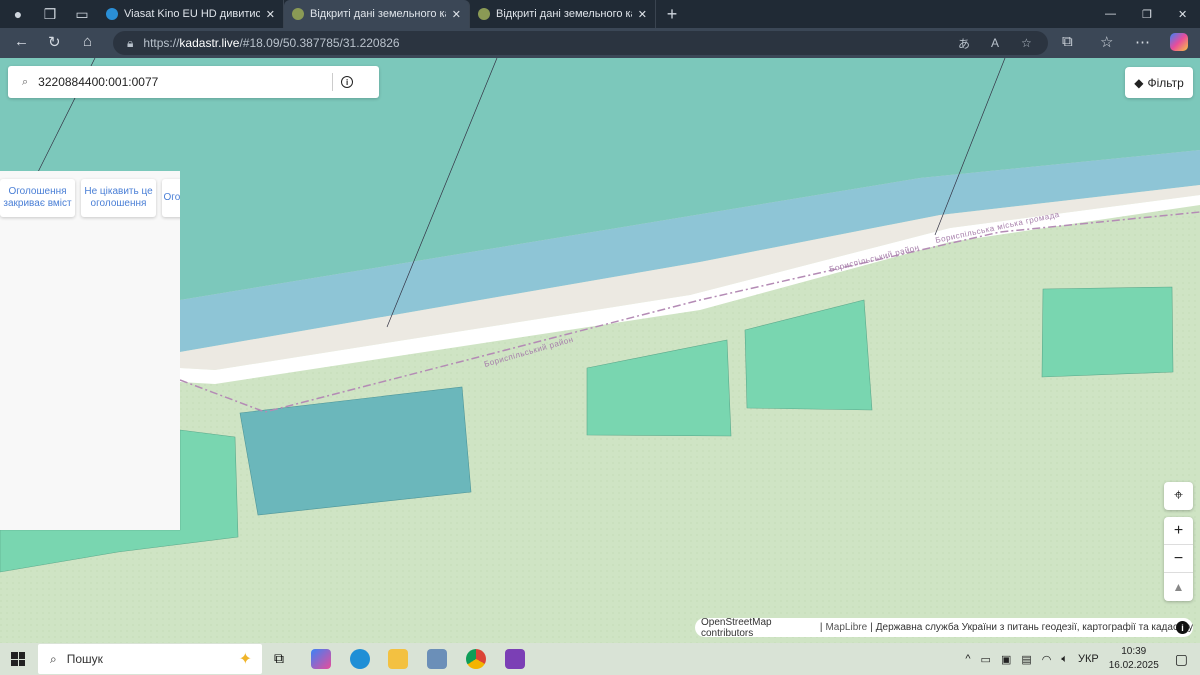 This screenshot has width=1200, height=675. Describe the element at coordinates (21, 41) in the screenshot. I see `back-icon: ←` at that location.